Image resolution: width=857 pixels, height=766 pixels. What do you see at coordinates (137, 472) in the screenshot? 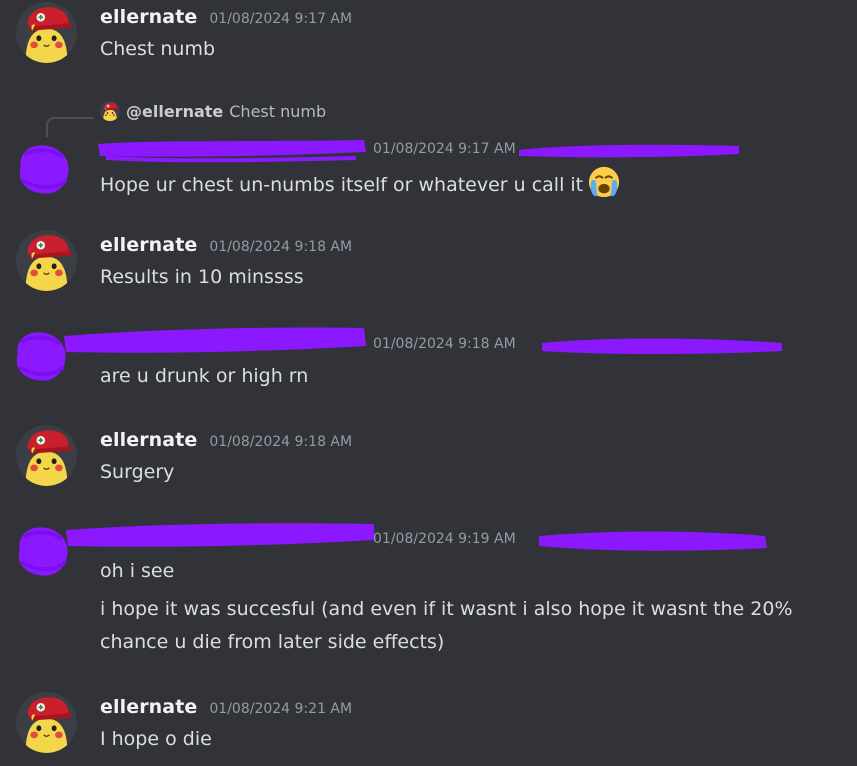
I see `message-text: Surgery` at bounding box center [137, 472].